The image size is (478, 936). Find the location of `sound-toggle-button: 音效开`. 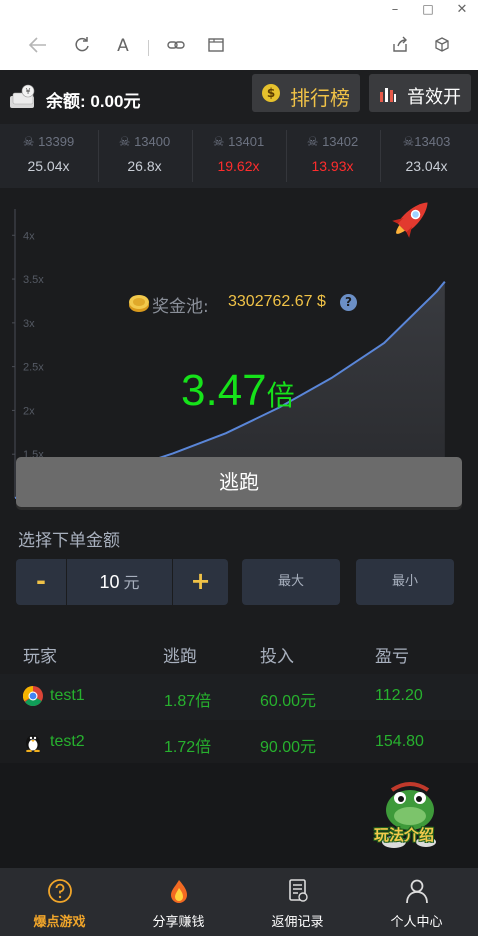

sound-toggle-button: 音效开 is located at coordinates (420, 93).